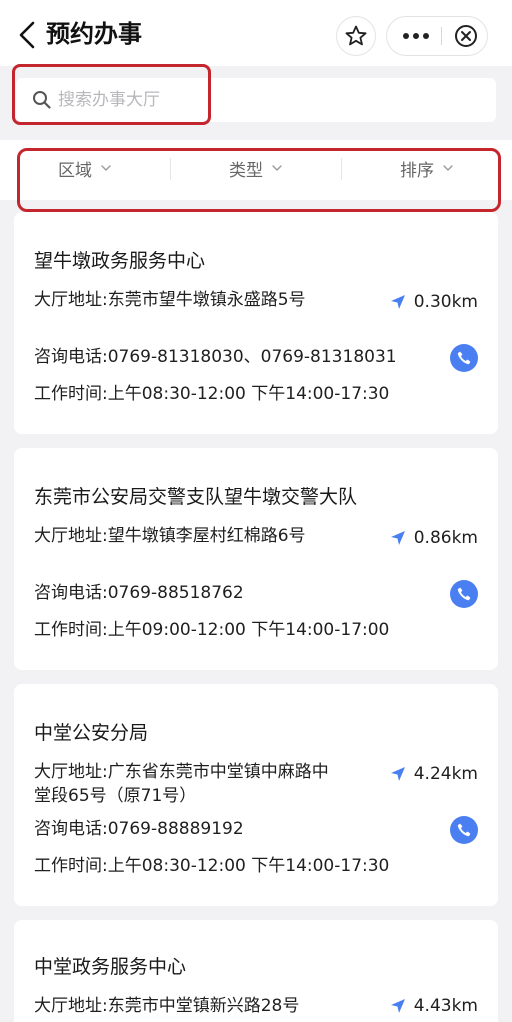  I want to click on hall-card: 中堂政务服务中心 大厅地址:东莞市中堂镇新兴路28号 4.43km, so click(256, 971).